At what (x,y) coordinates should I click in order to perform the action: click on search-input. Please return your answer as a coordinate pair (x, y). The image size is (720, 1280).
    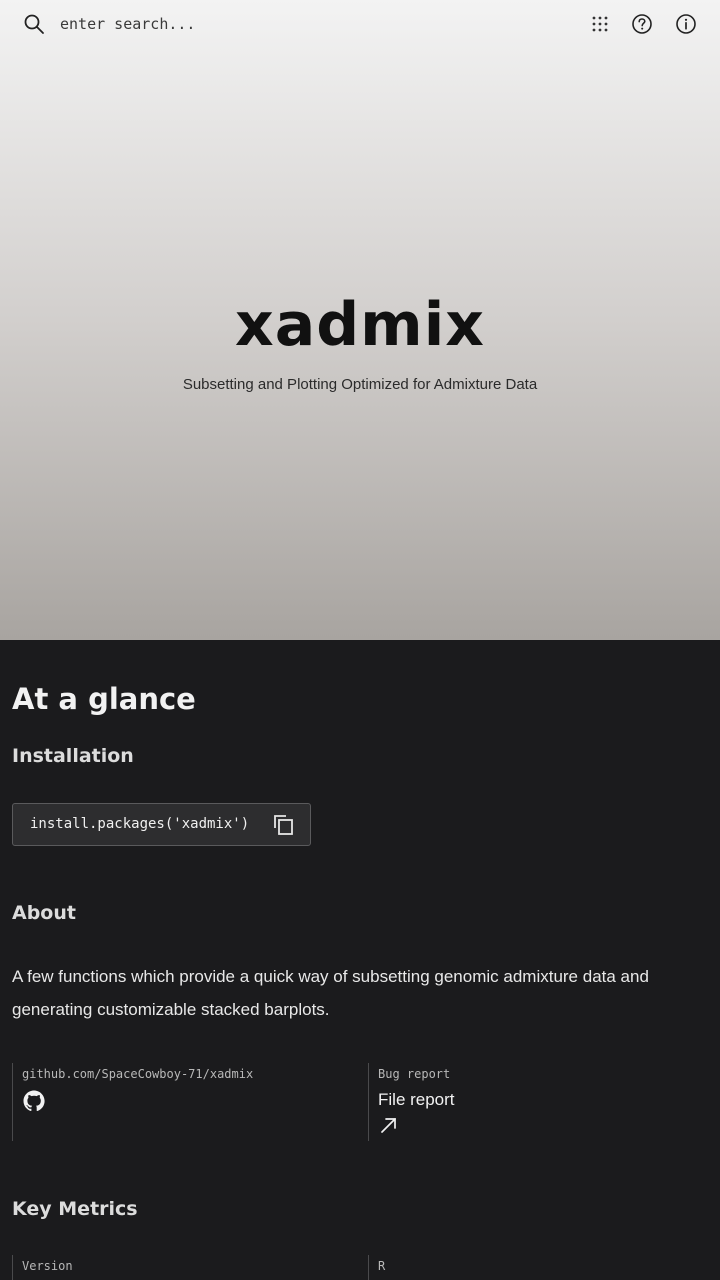
    Looking at the image, I should click on (204, 24).